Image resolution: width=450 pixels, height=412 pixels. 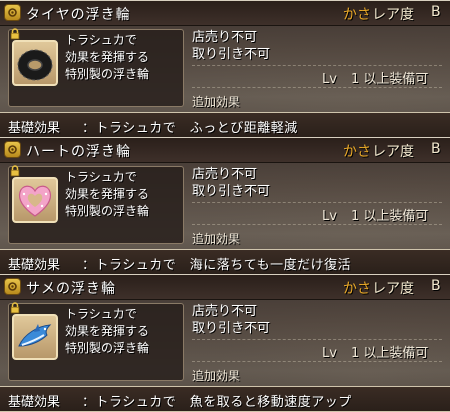 What do you see at coordinates (225, 287) in the screenshot?
I see `panel-header: サメの浮き輪 かさ レア度 B` at bounding box center [225, 287].